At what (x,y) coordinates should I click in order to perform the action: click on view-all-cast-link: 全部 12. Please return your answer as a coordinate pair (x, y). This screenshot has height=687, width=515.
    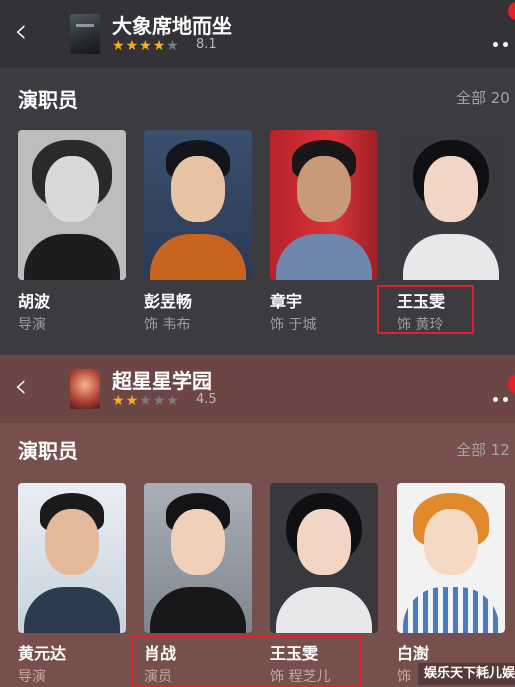
    Looking at the image, I should click on (483, 449).